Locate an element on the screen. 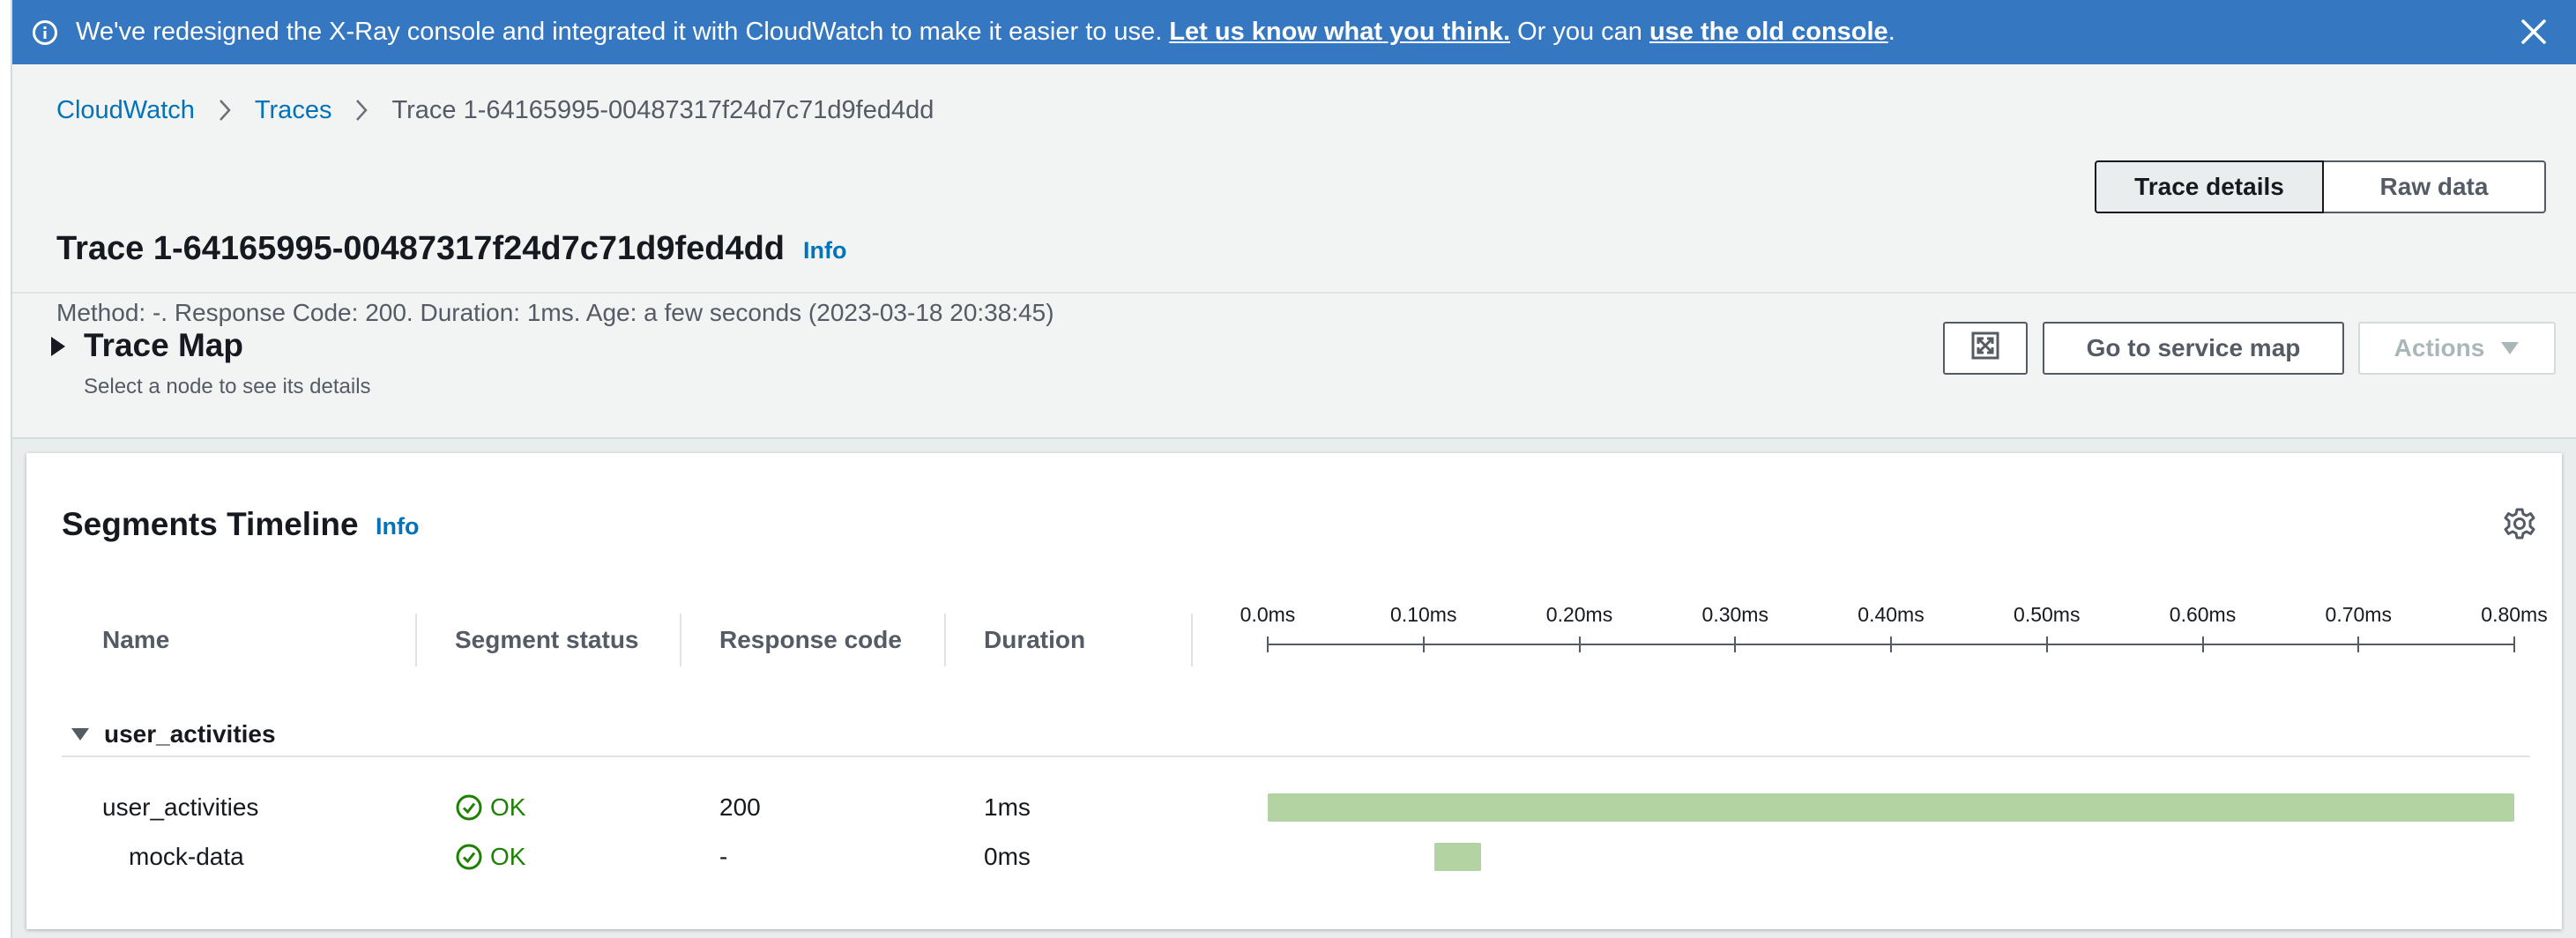 The image size is (2576, 938). tick-label: 0.80ms is located at coordinates (2515, 614).